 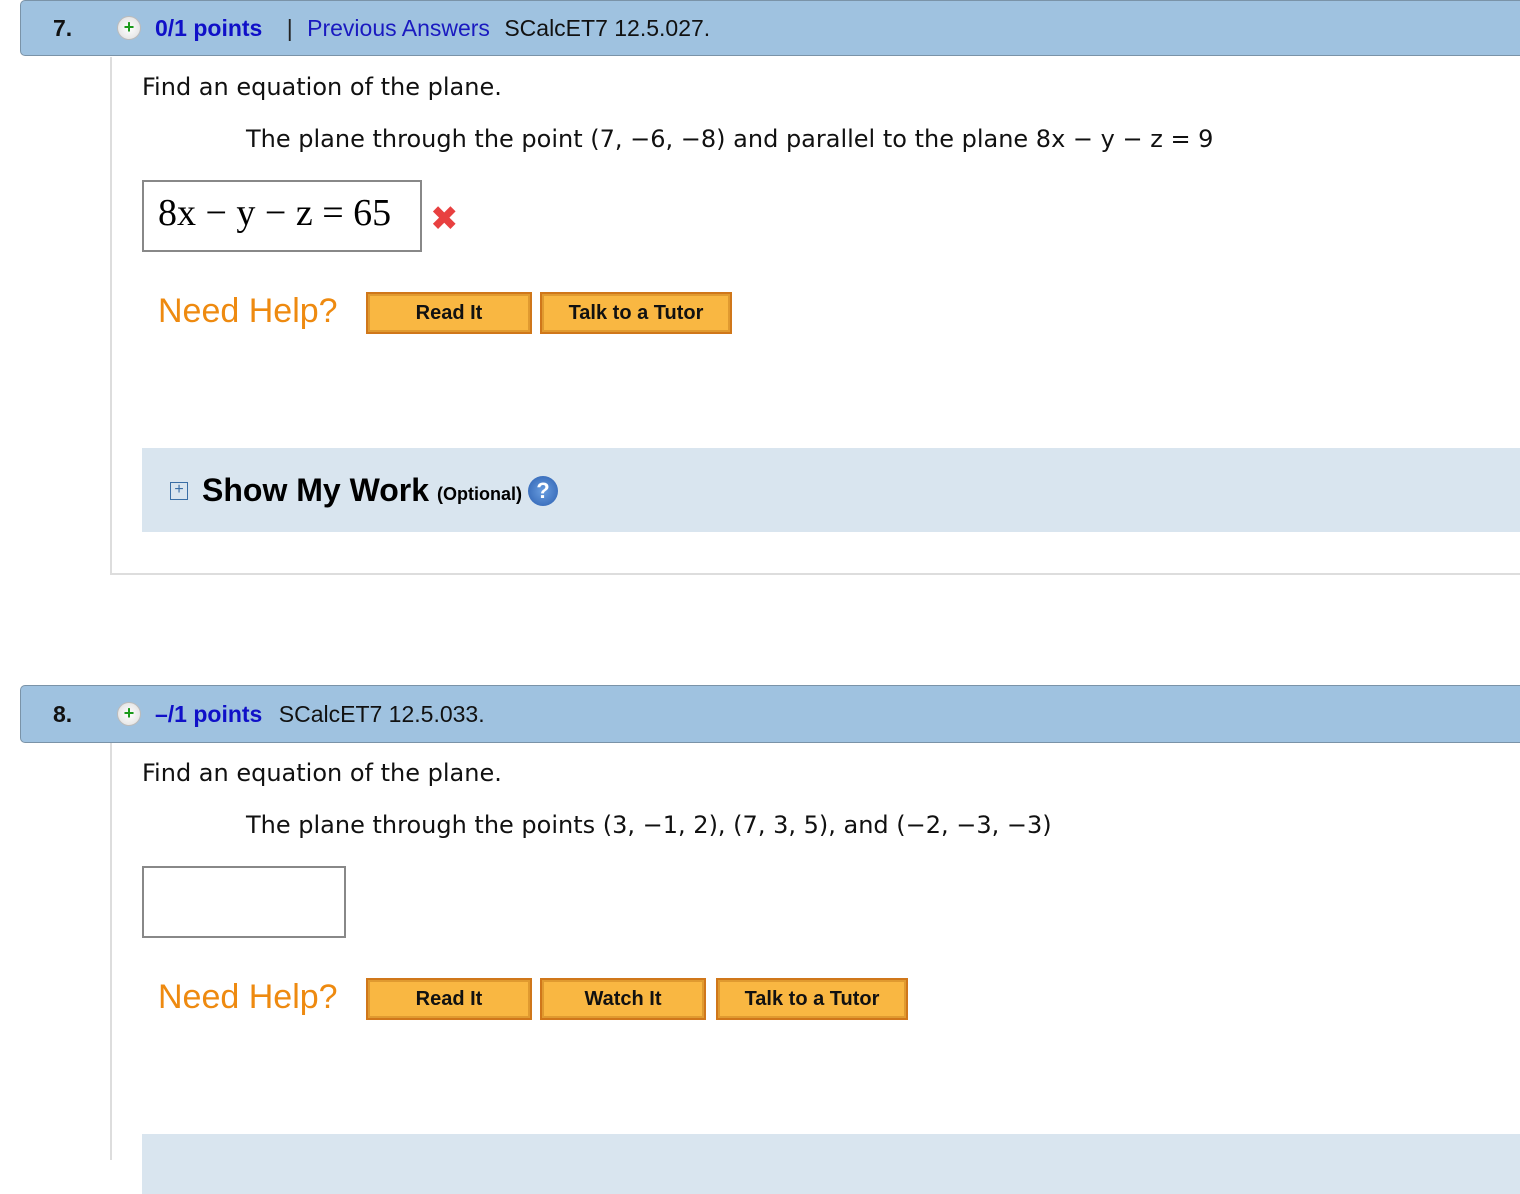 I want to click on expand-square-icon: +, so click(x=179, y=490).